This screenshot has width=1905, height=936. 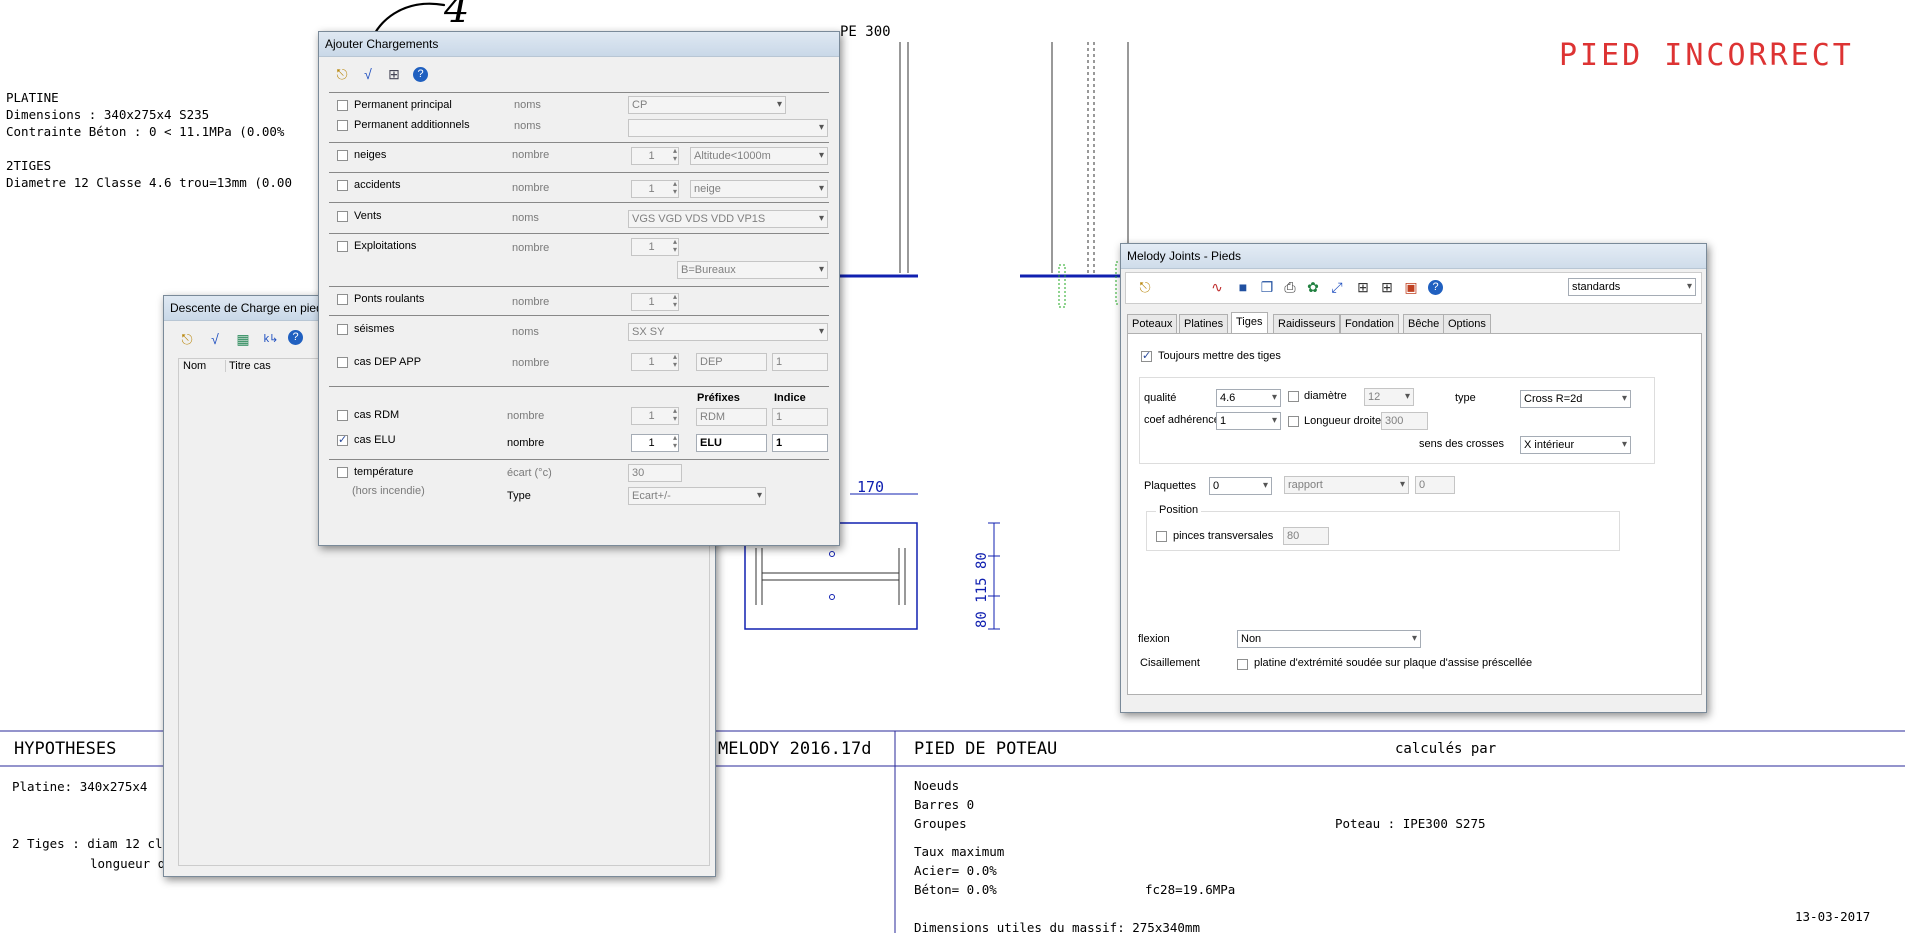 I want to click on checkbox-cas-dep-app, so click(x=342, y=362).